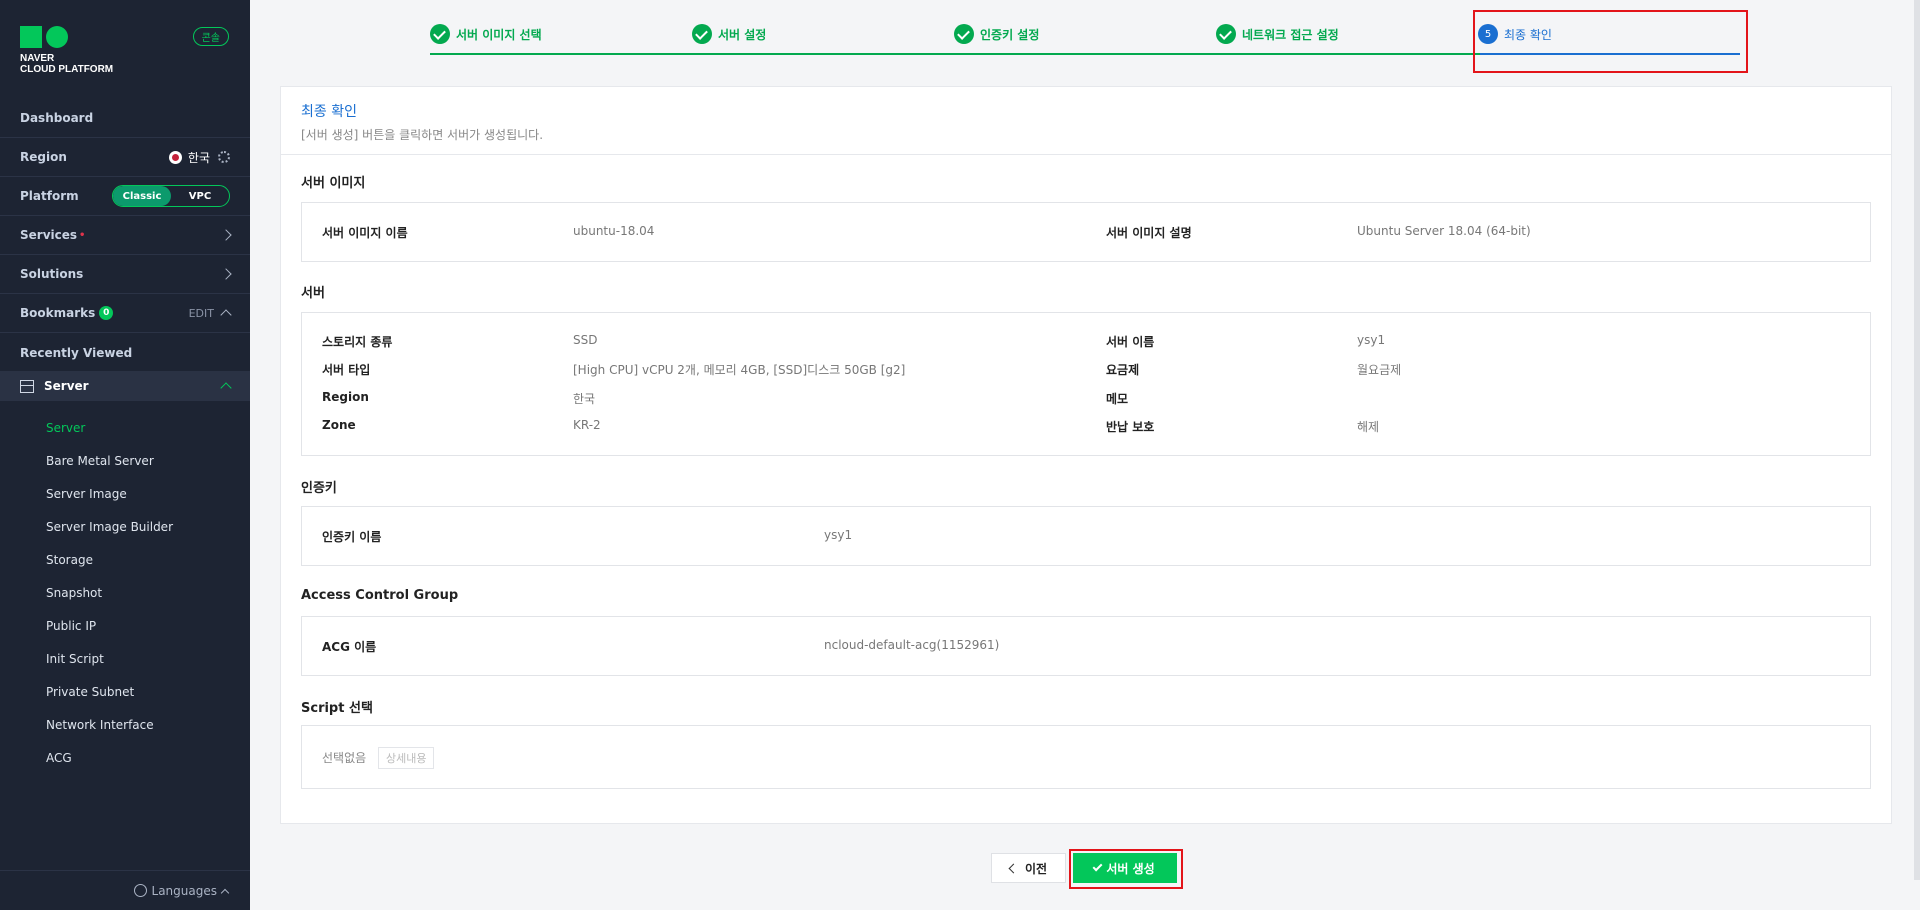 This screenshot has width=1920, height=910. I want to click on acg-name-value: ncloud-default-acg(1152961), so click(912, 645).